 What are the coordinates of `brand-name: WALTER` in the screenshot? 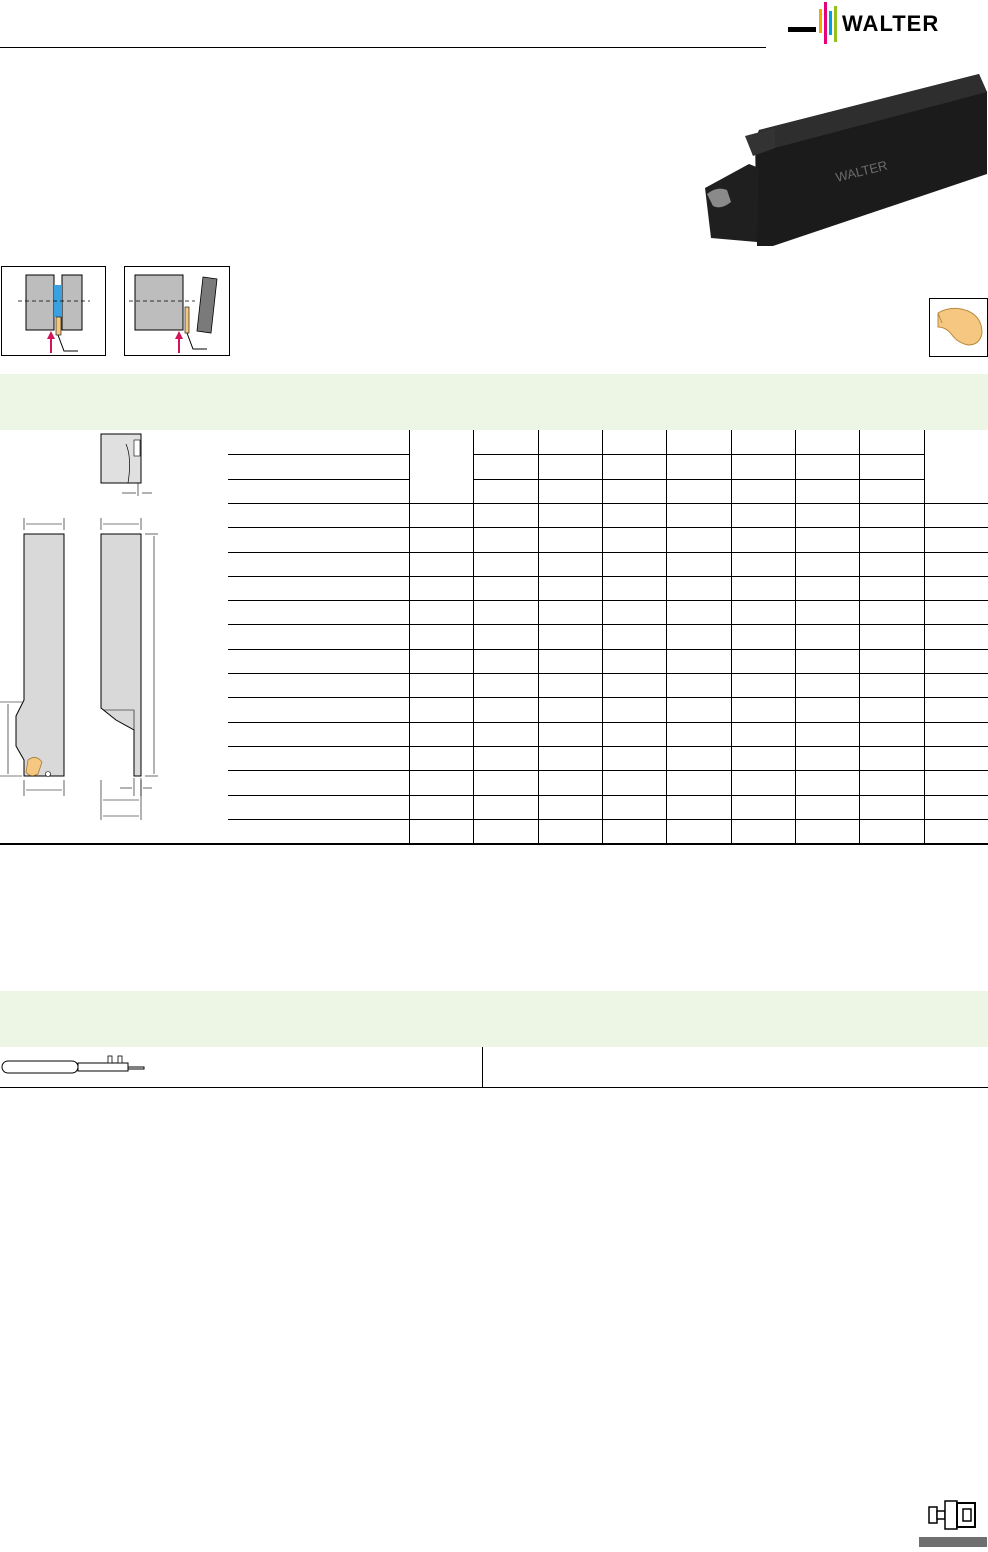 It's located at (890, 23).